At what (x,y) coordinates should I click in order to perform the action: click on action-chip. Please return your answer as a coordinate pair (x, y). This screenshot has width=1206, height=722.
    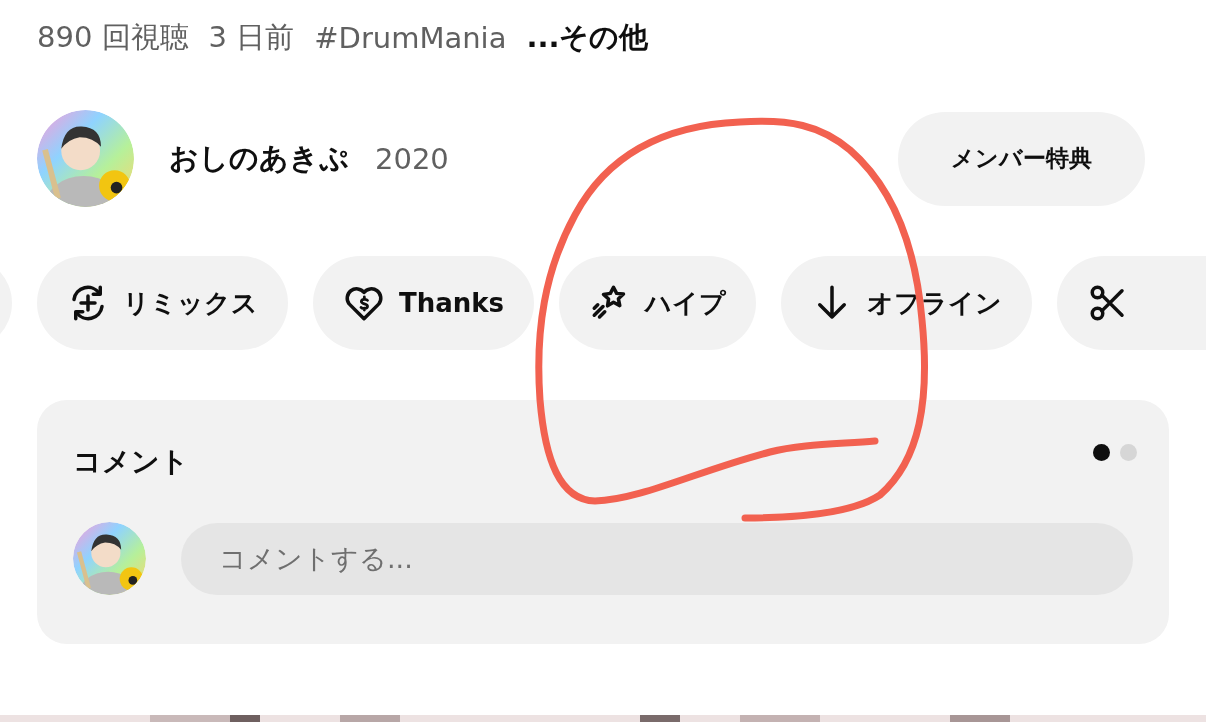
    Looking at the image, I should click on (1131, 303).